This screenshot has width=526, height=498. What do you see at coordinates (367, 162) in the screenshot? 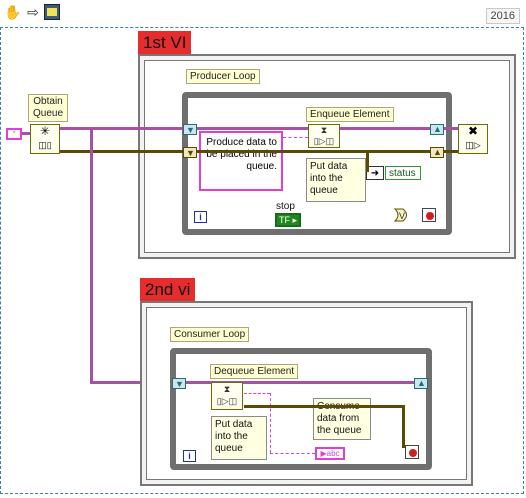
I see `wire-error-status` at bounding box center [367, 162].